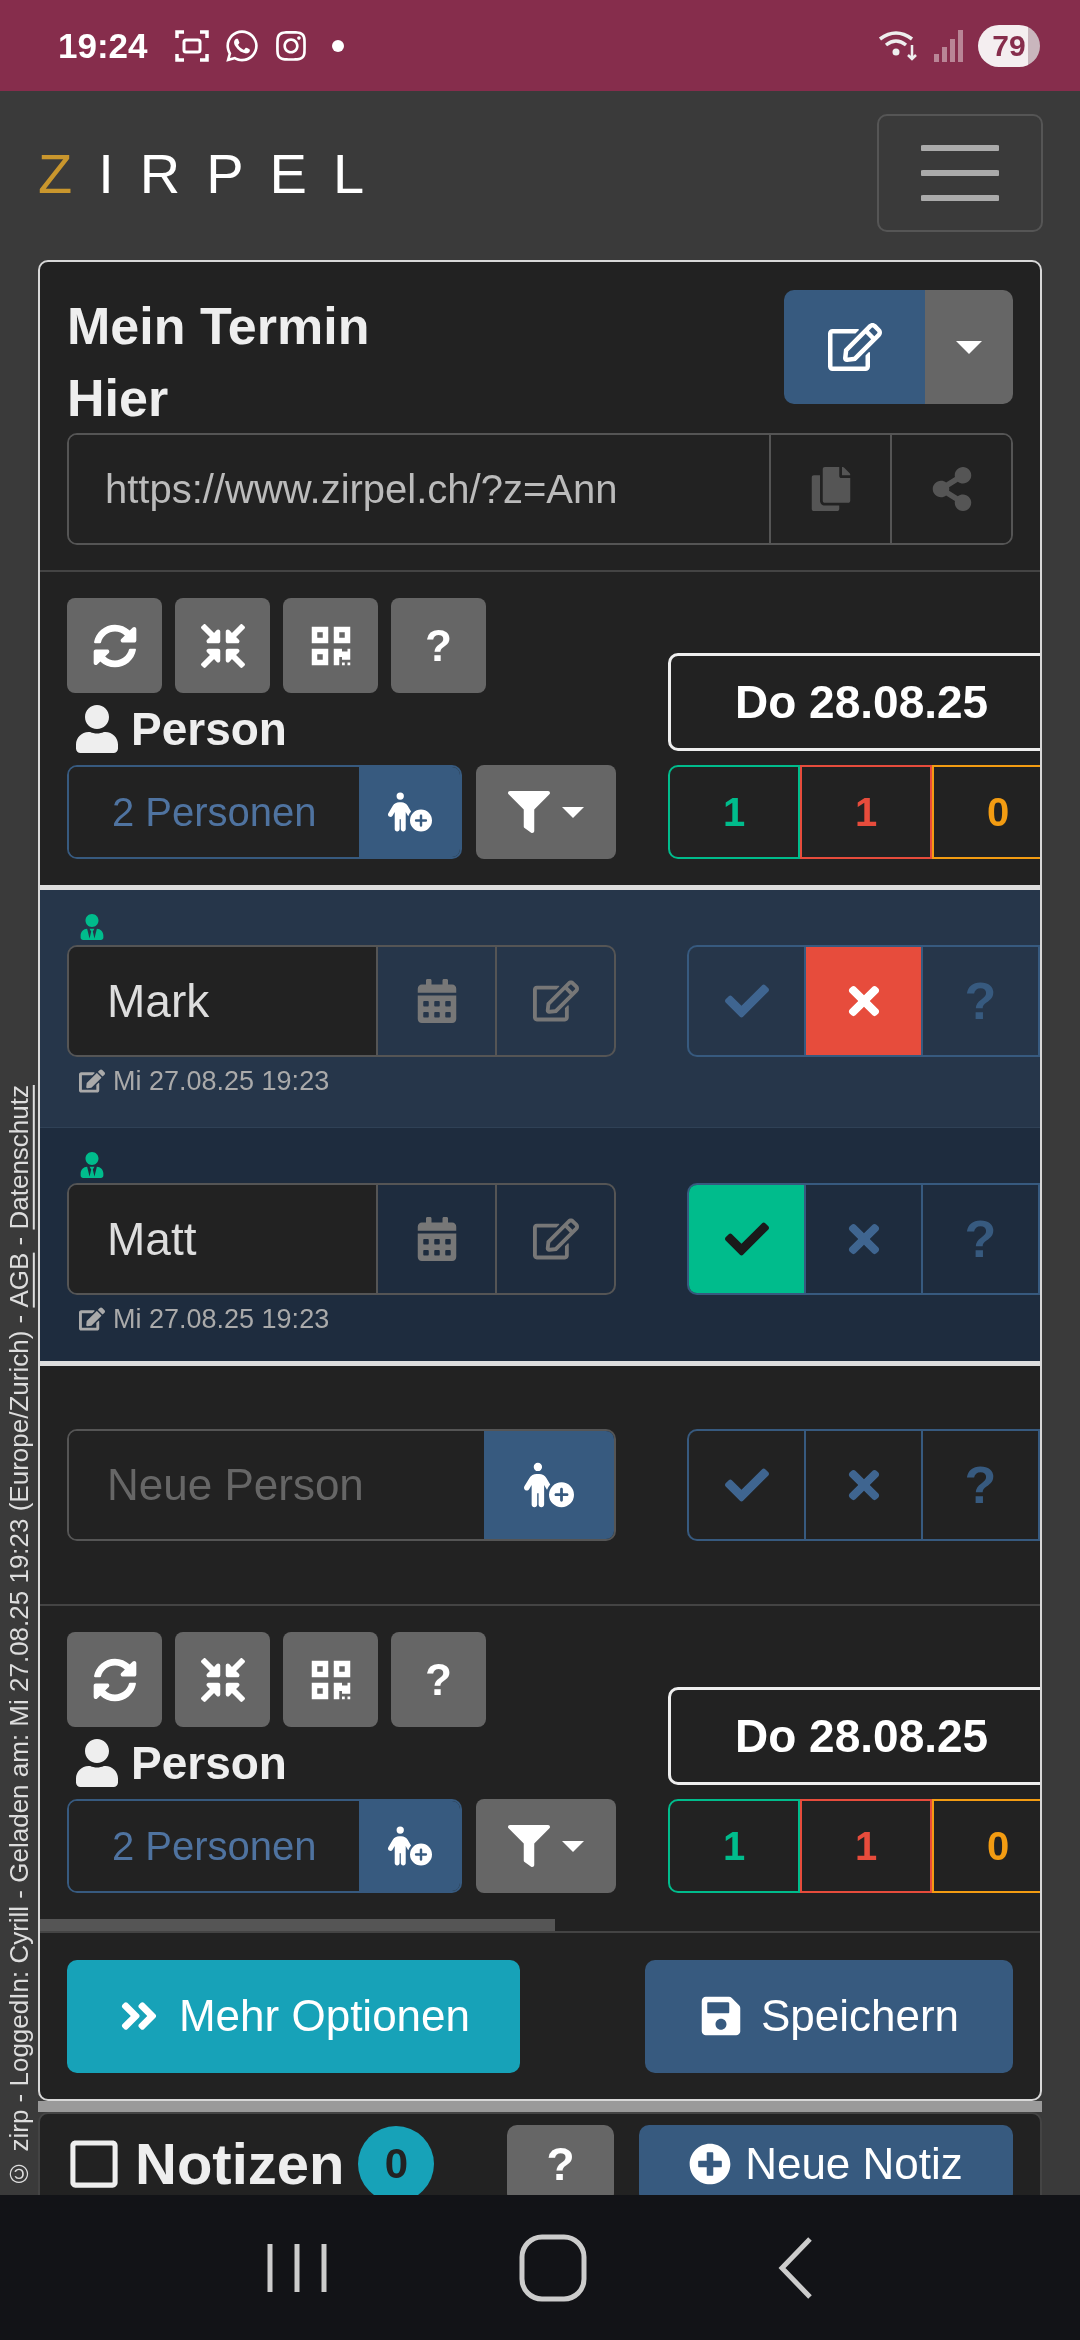  I want to click on menu-button, so click(960, 173).